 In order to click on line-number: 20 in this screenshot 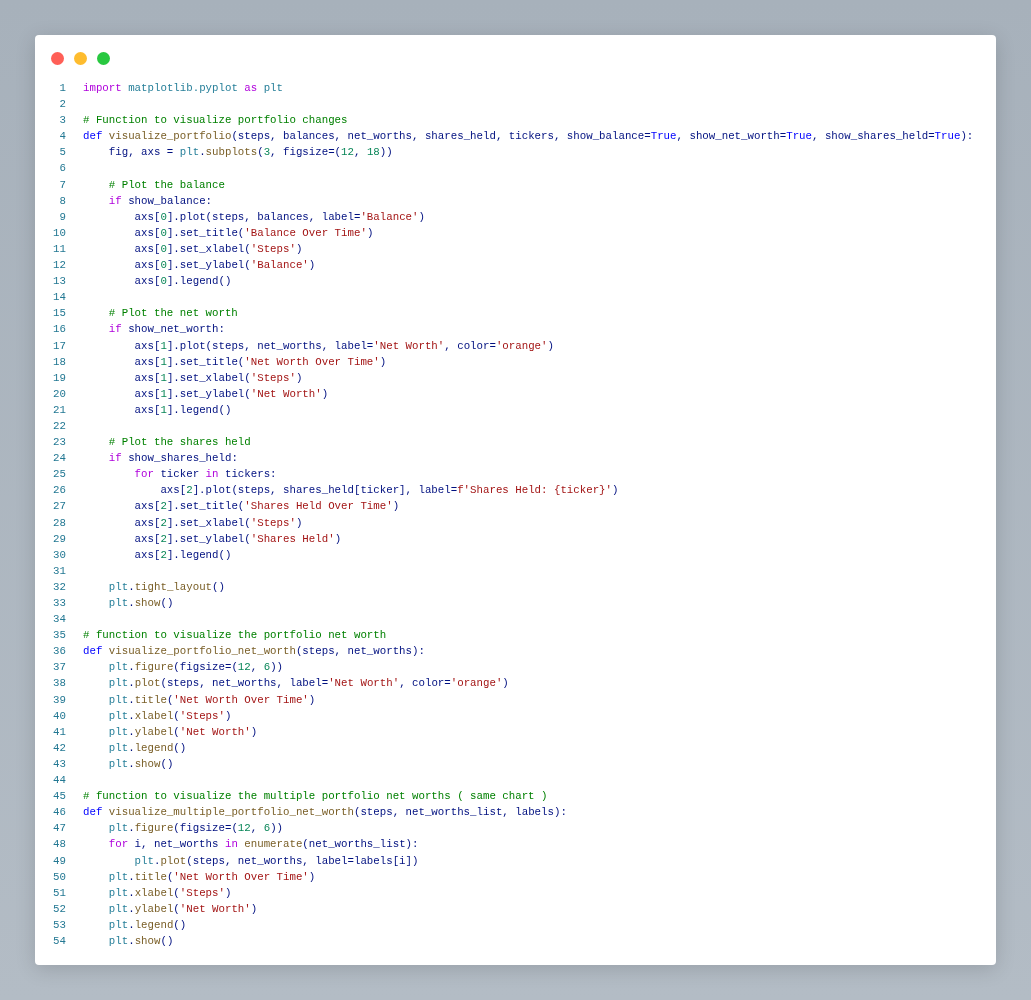, I will do `click(59, 394)`.